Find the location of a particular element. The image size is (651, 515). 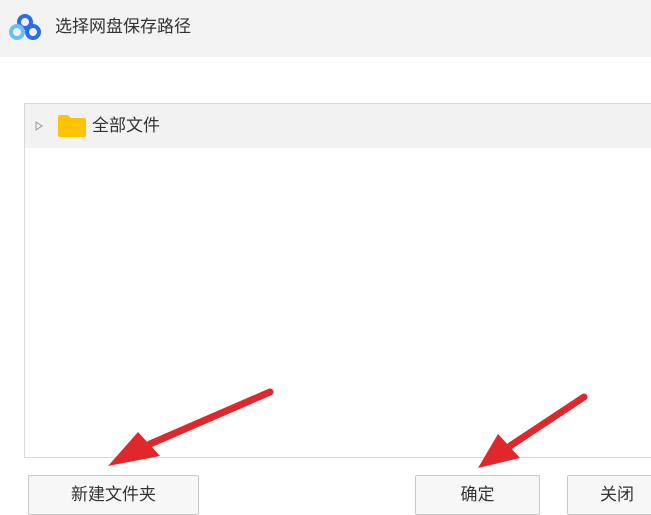

tree-item-label: 全部文件 is located at coordinates (126, 126).